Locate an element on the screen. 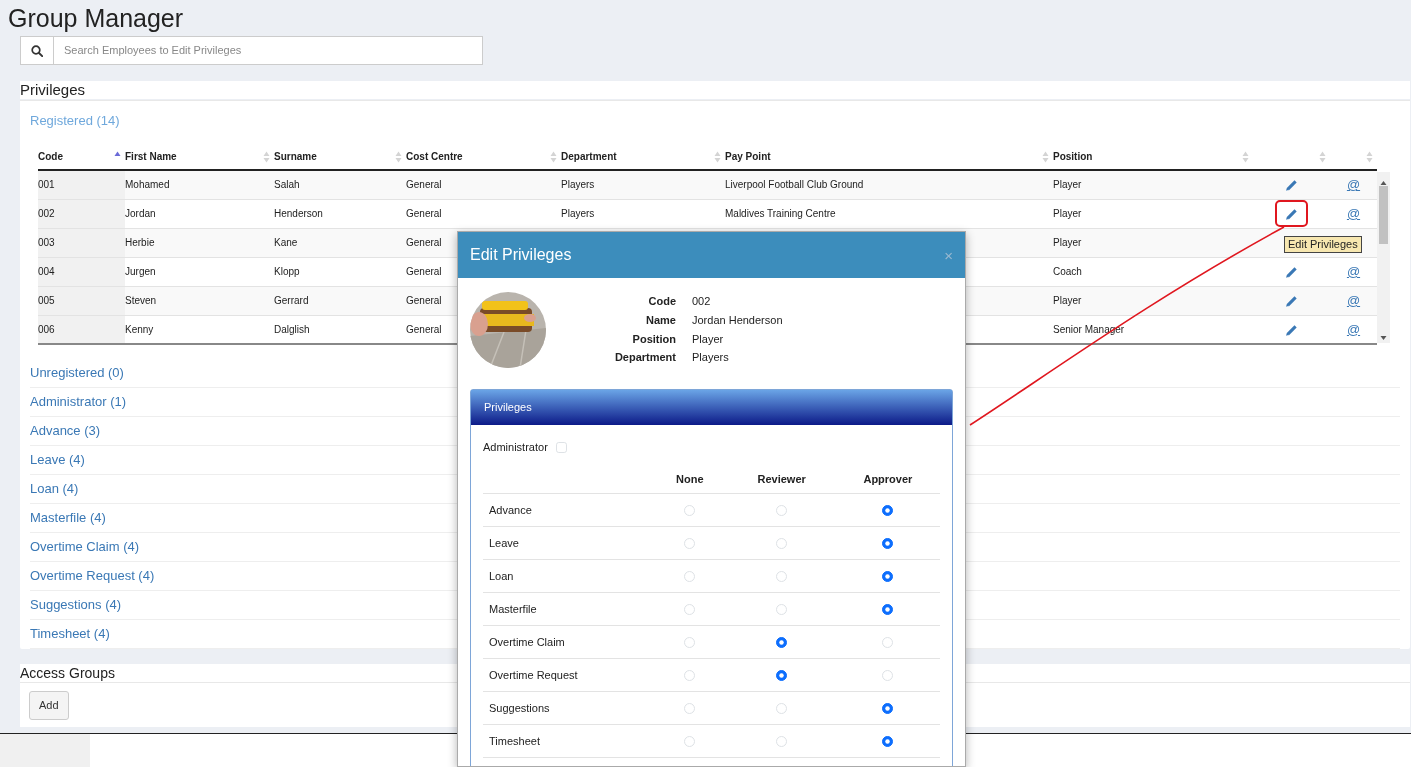 The width and height of the screenshot is (1411, 767). search-button is located at coordinates (37, 50).